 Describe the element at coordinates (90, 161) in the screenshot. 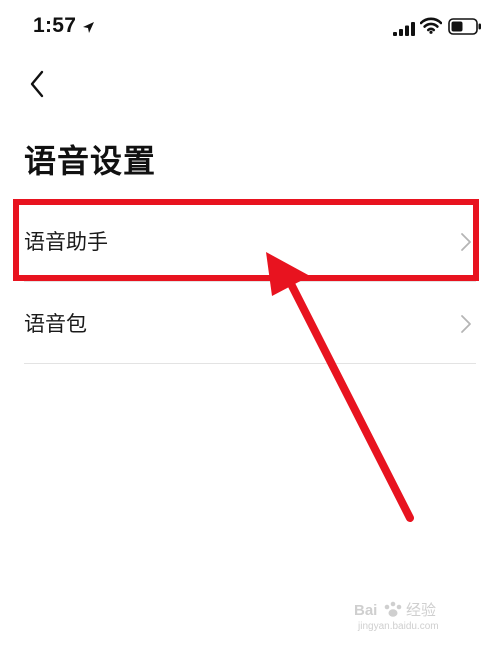

I see `page-title: 语音设置` at that location.